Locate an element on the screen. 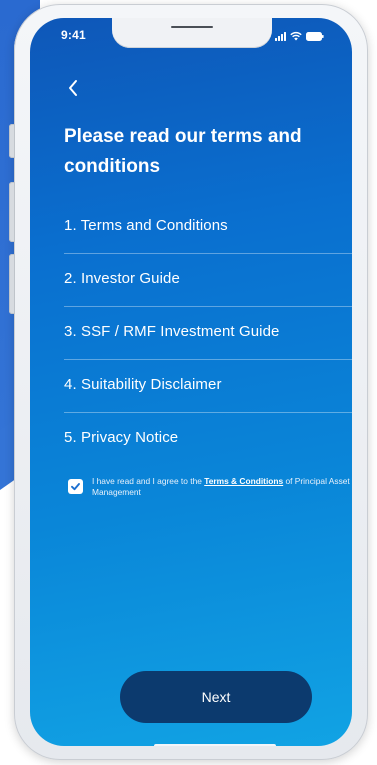  wifi-icon is located at coordinates (296, 36).